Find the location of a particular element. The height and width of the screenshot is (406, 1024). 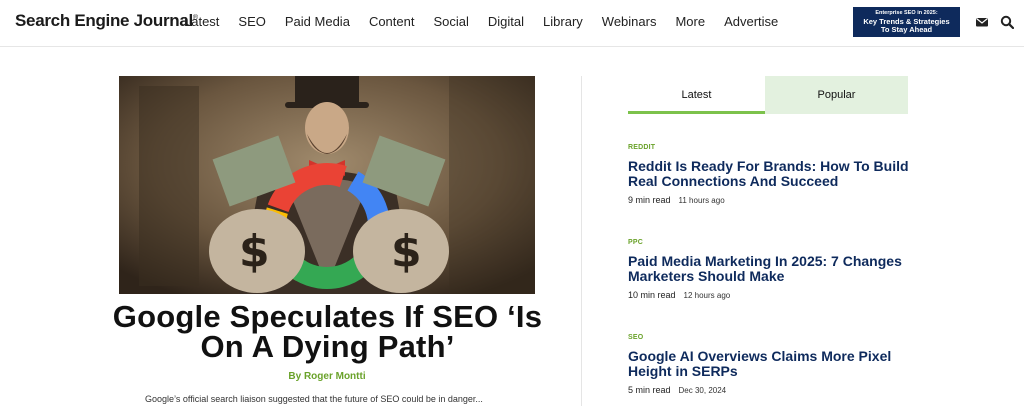

published-time: 12 hours ago is located at coordinates (707, 295).